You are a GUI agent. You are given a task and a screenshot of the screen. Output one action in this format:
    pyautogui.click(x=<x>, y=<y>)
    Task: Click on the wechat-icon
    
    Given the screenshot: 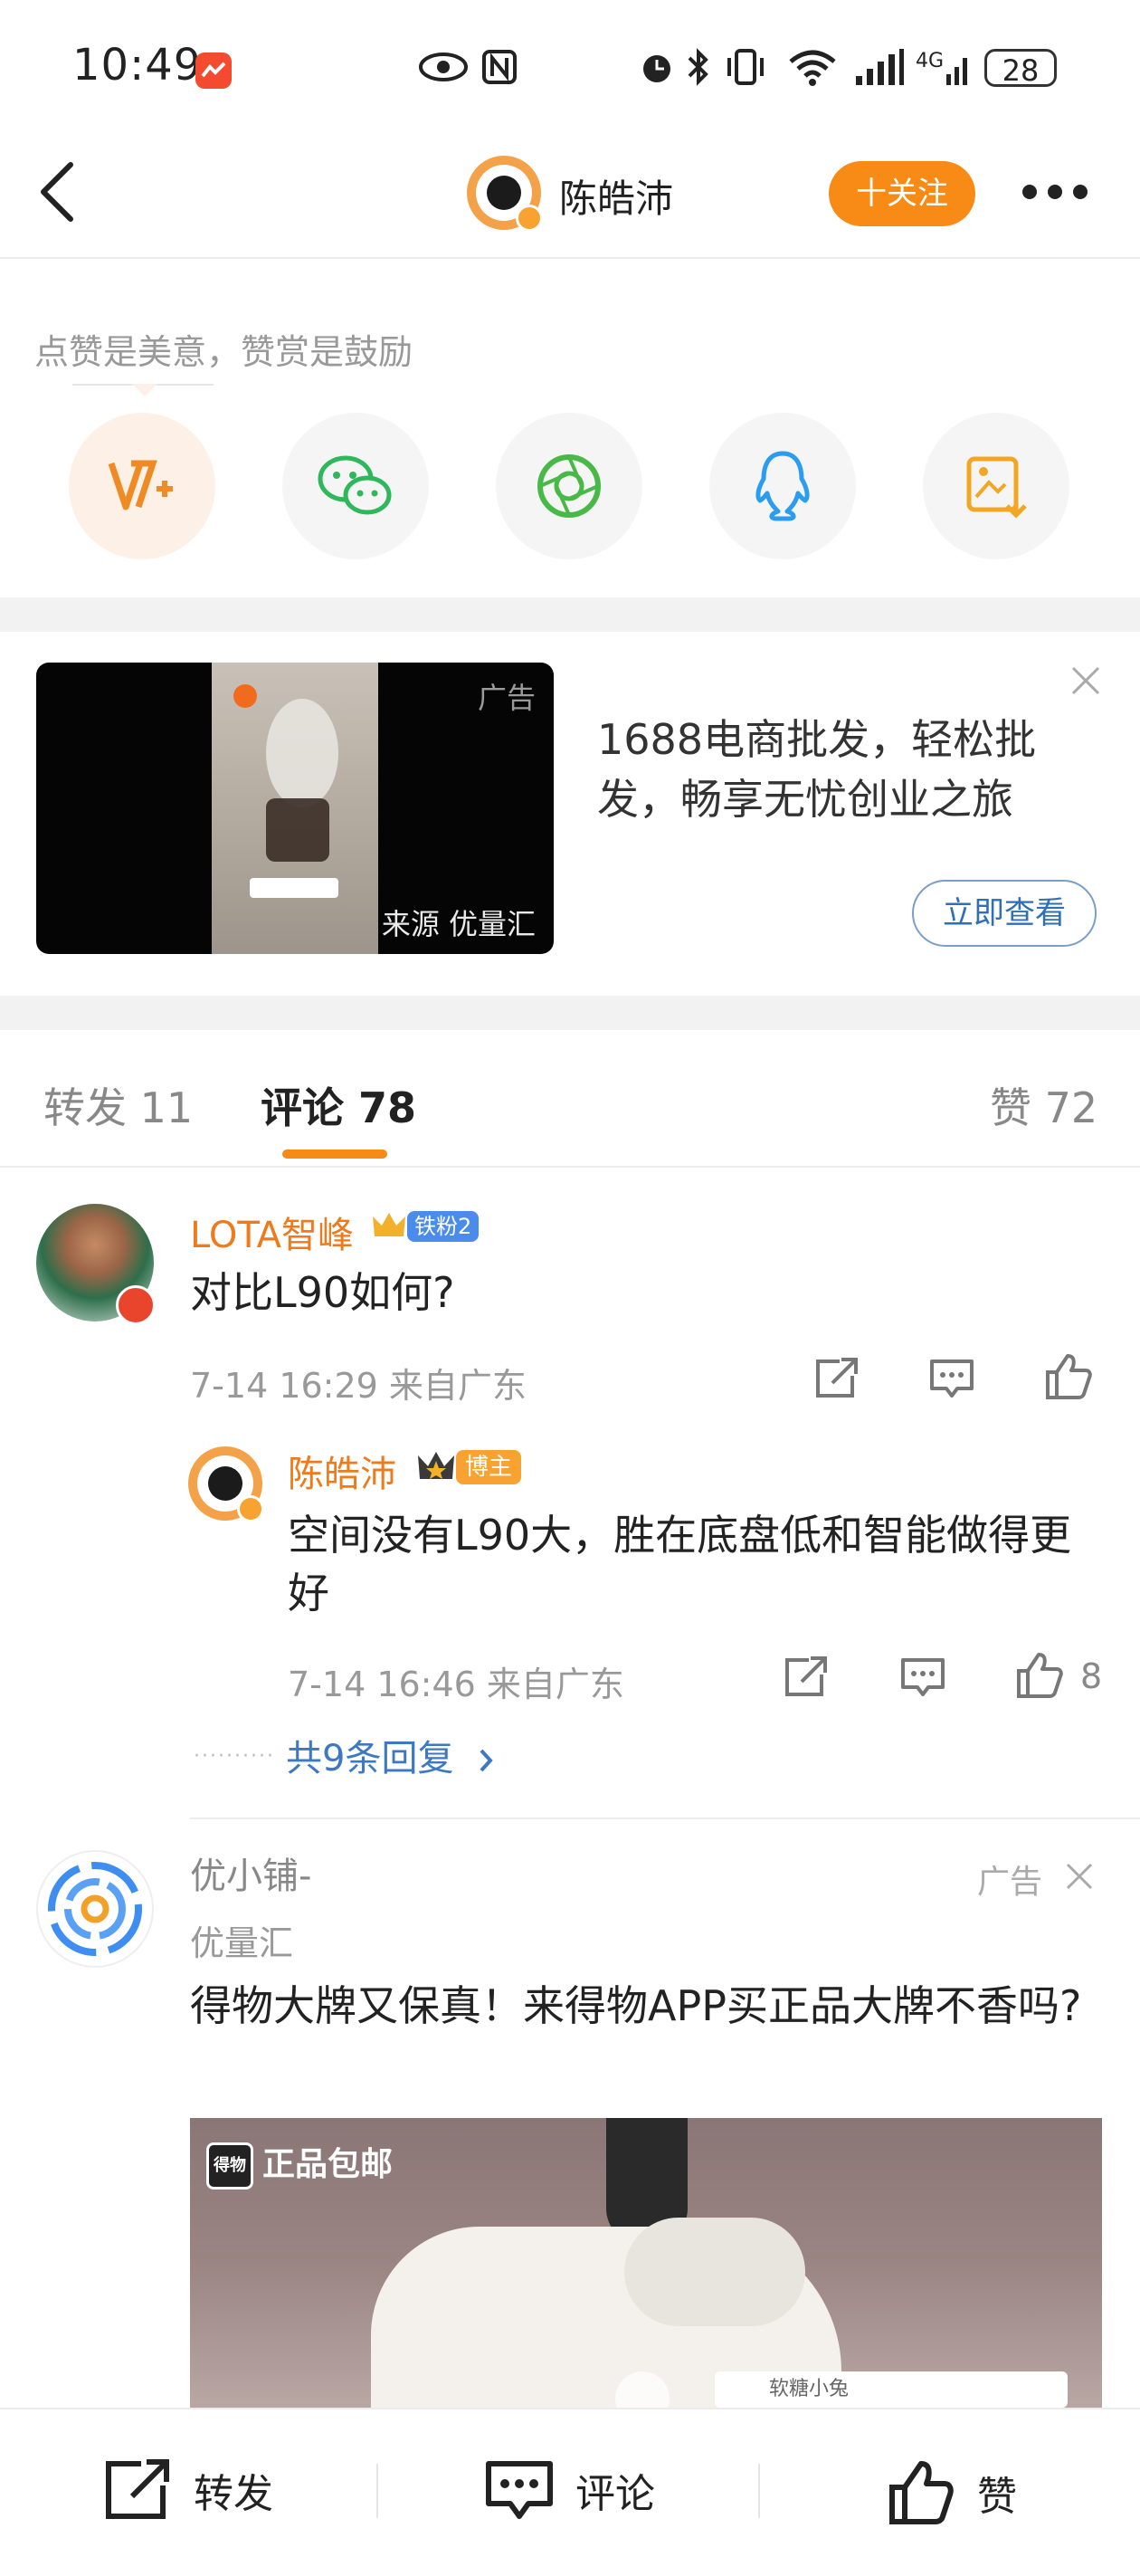 What is the action you would take?
    pyautogui.click(x=355, y=485)
    